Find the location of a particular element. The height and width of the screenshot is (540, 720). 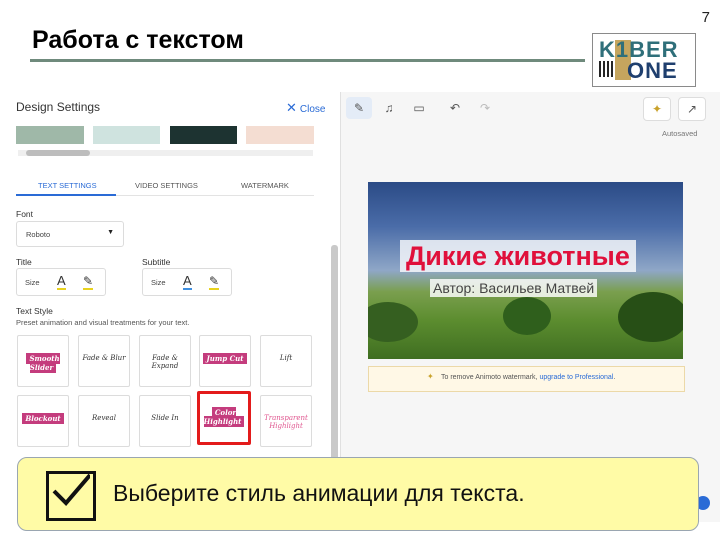

style-tile-lift: Lift is located at coordinates (286, 361).